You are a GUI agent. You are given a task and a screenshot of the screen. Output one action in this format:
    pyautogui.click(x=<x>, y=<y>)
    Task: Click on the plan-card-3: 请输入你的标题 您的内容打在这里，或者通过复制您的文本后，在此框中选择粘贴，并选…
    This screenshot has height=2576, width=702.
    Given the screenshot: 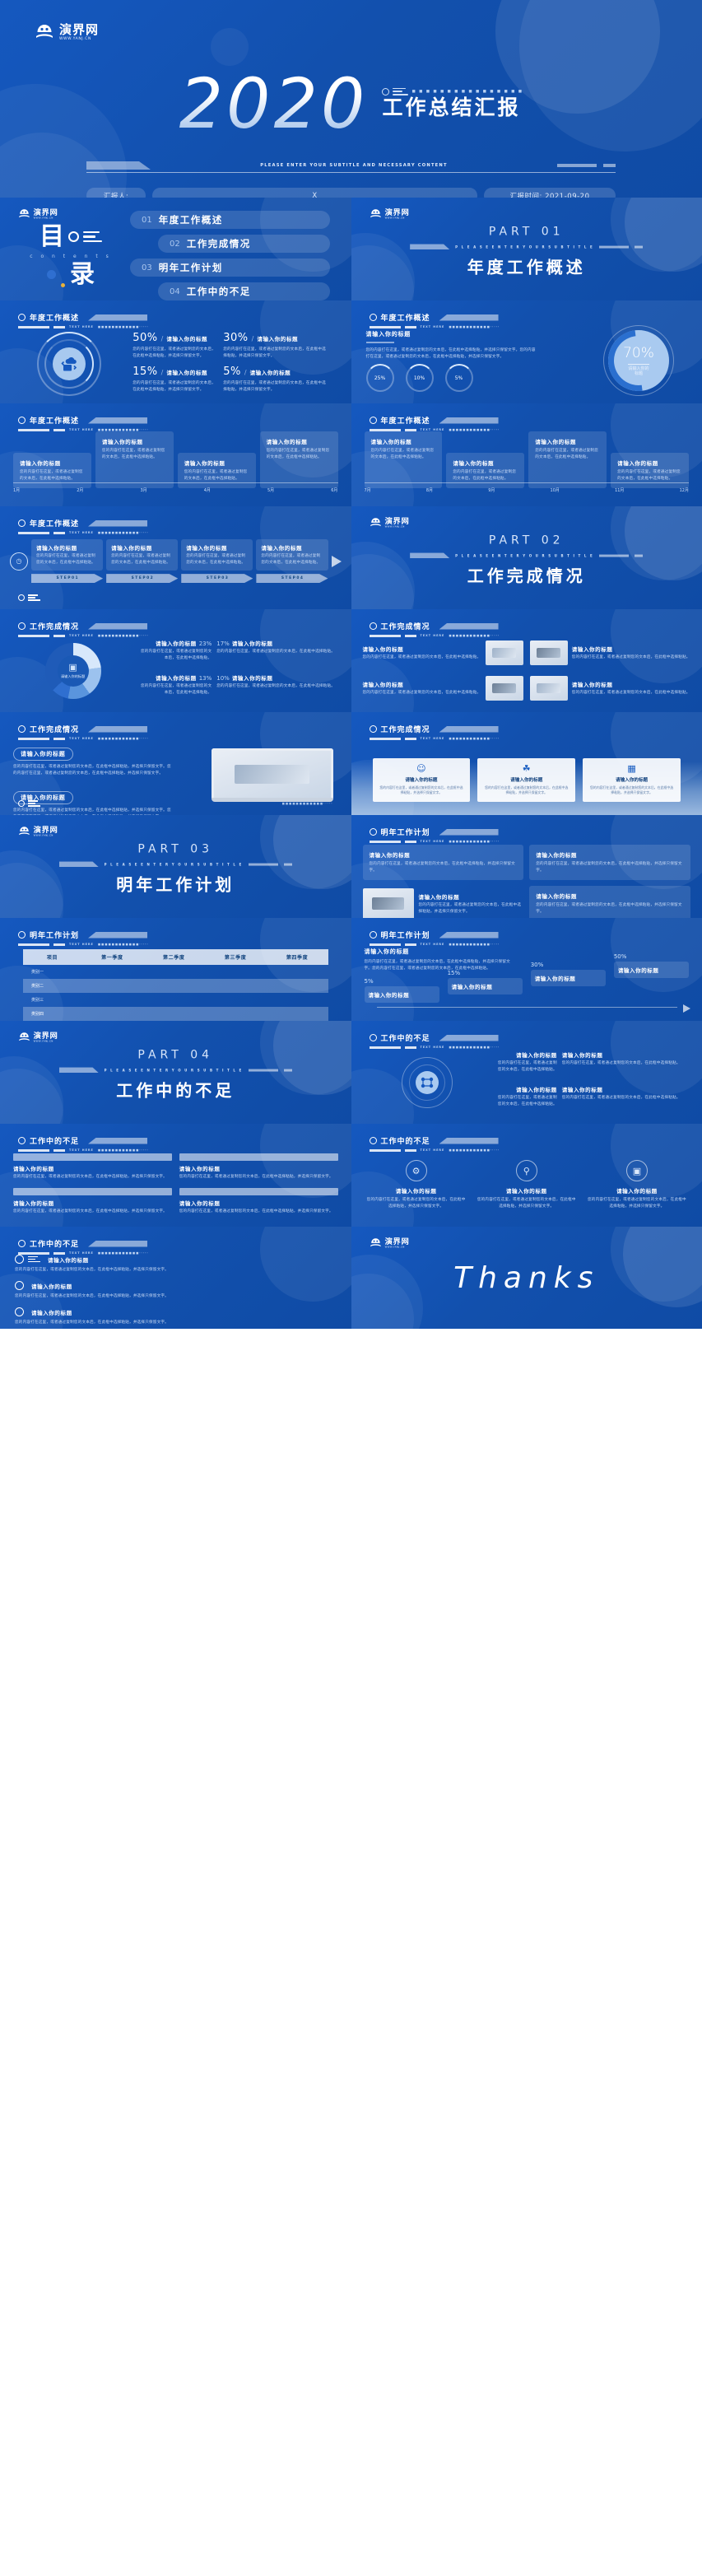 What is the action you would take?
    pyautogui.click(x=472, y=903)
    